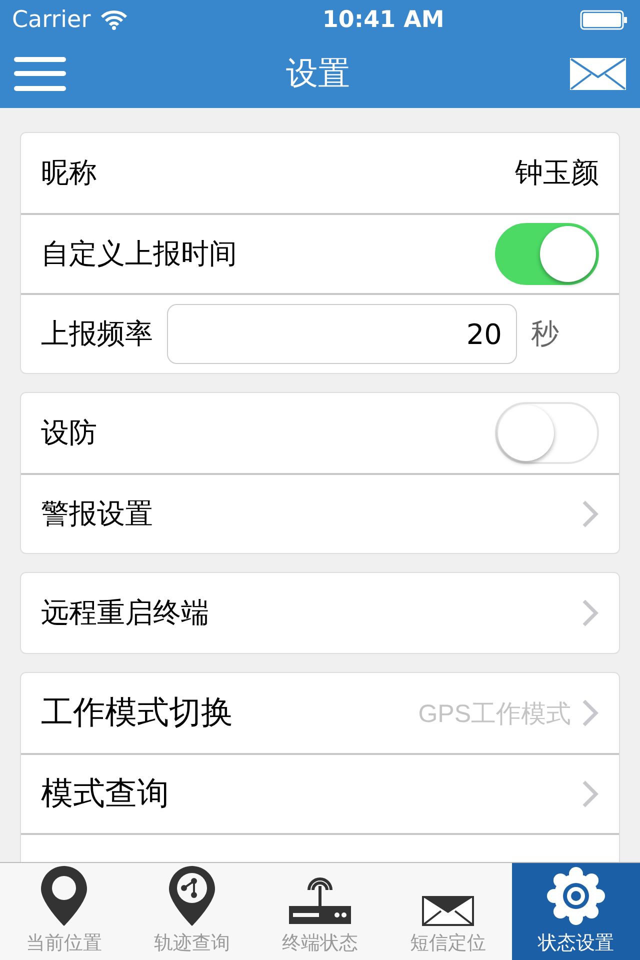 This screenshot has width=640, height=960. I want to click on battery-icon, so click(604, 20).